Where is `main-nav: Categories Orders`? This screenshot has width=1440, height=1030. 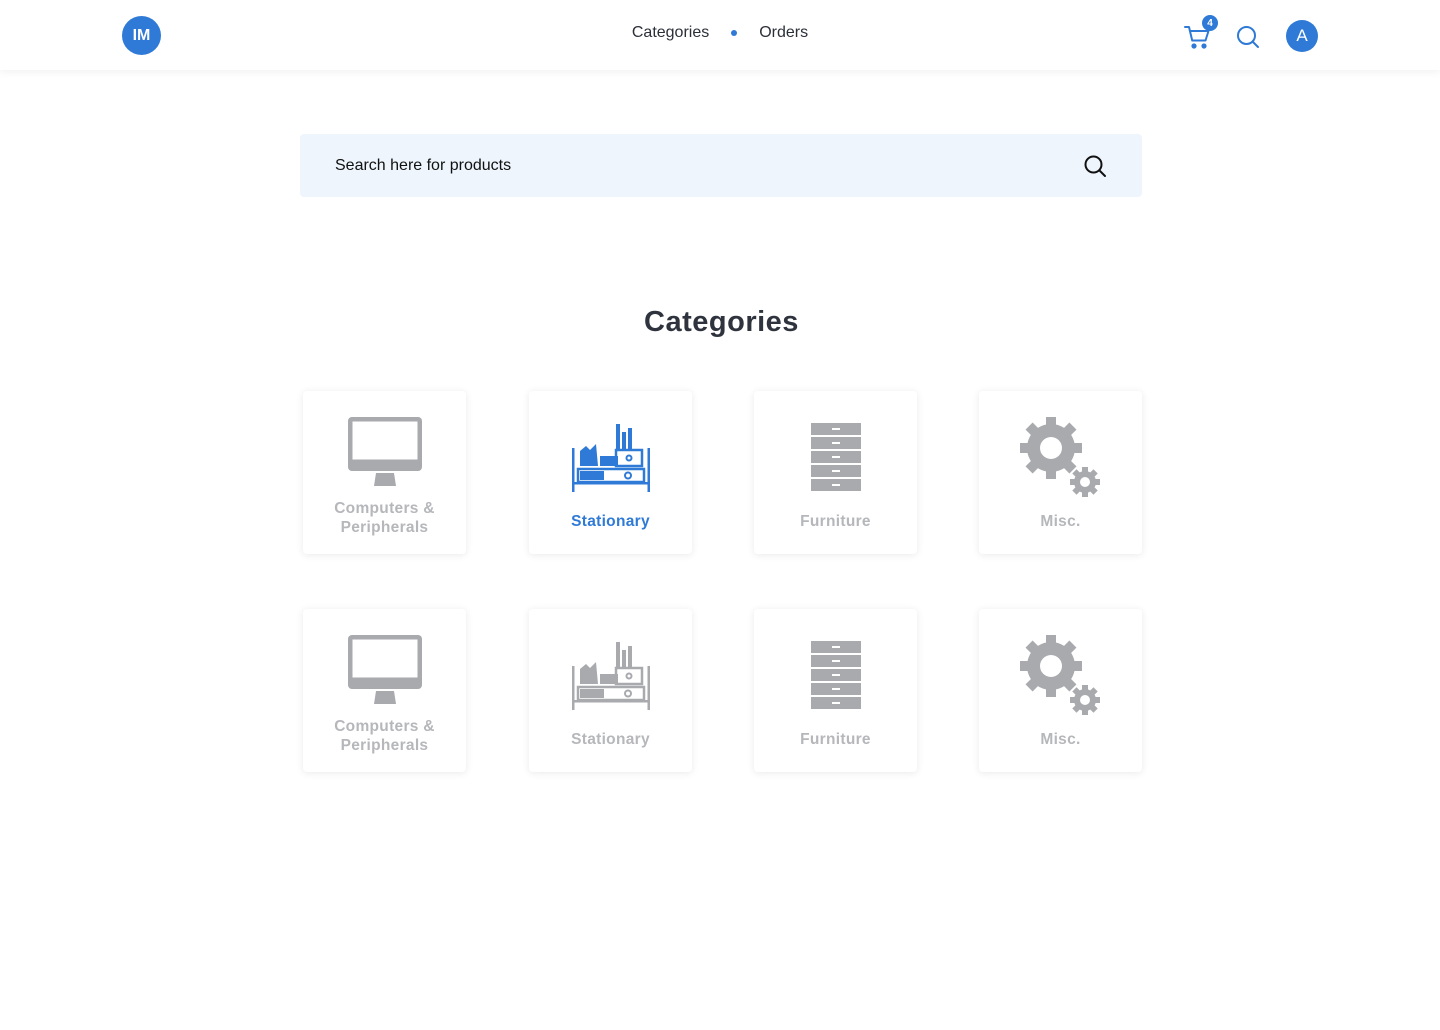
main-nav: Categories Orders is located at coordinates (720, 33).